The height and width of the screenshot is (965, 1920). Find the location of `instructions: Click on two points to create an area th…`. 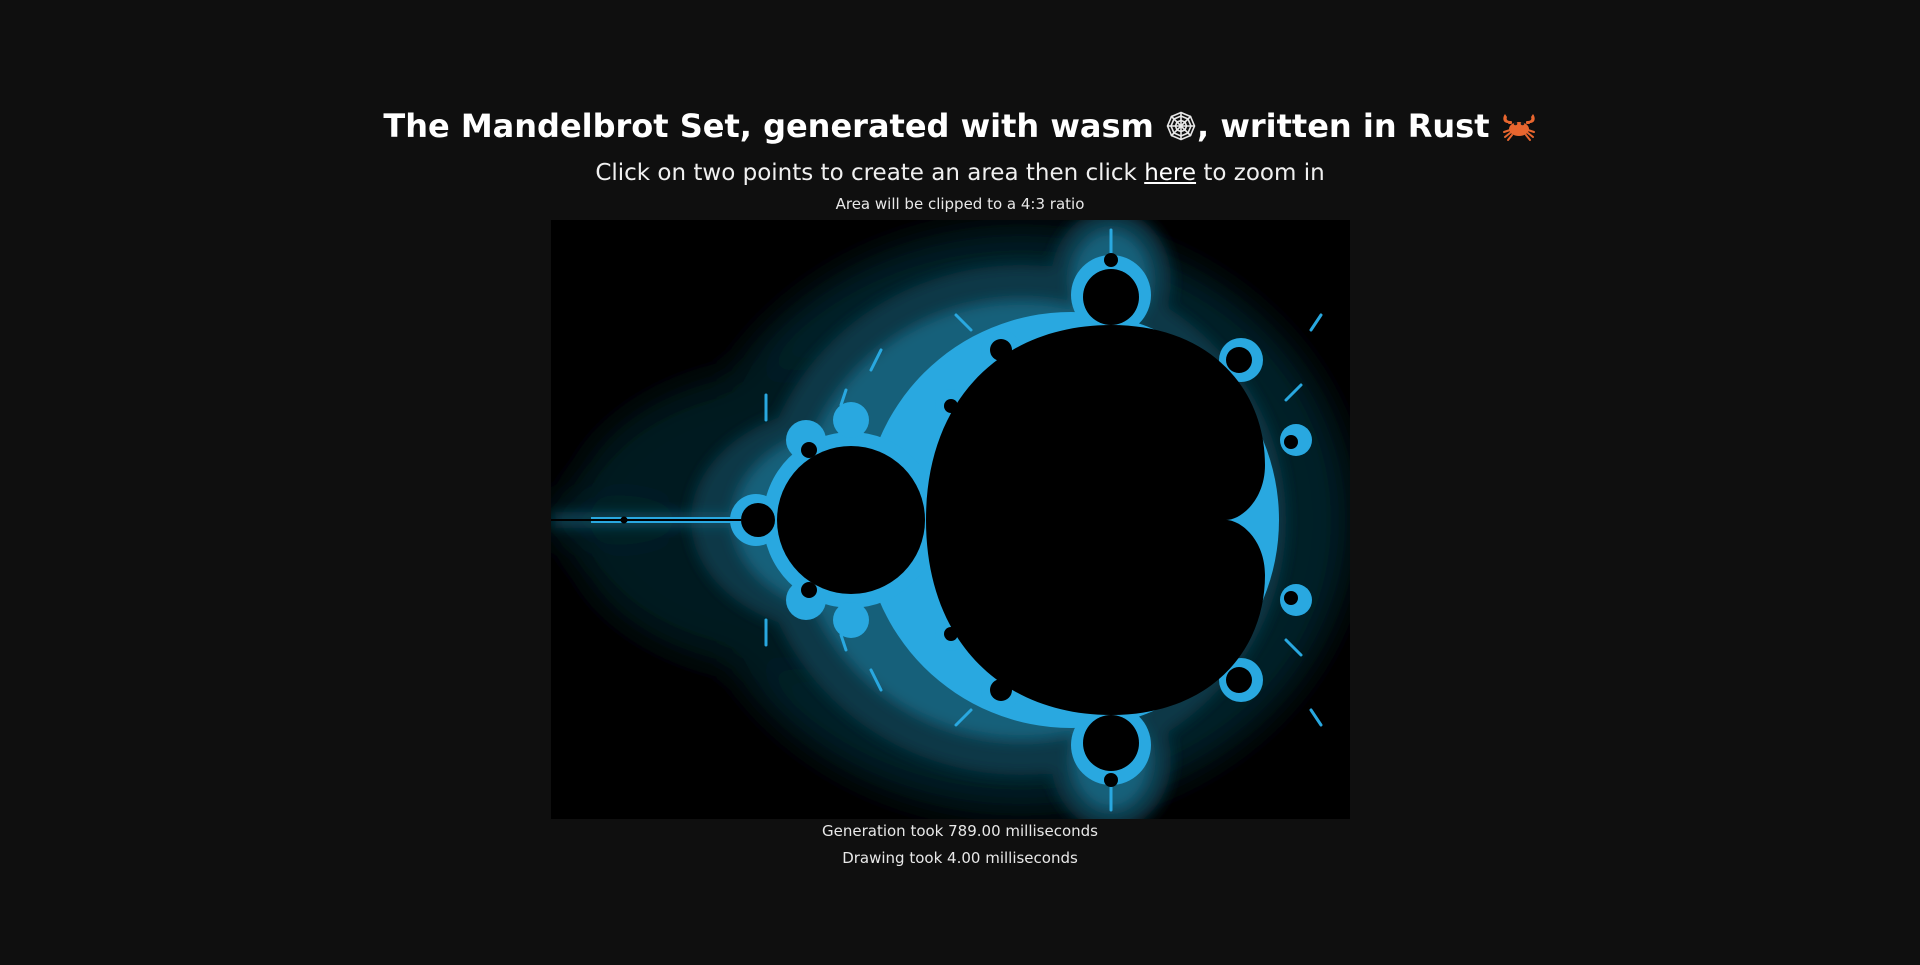

instructions: Click on two points to create an area th… is located at coordinates (960, 173).